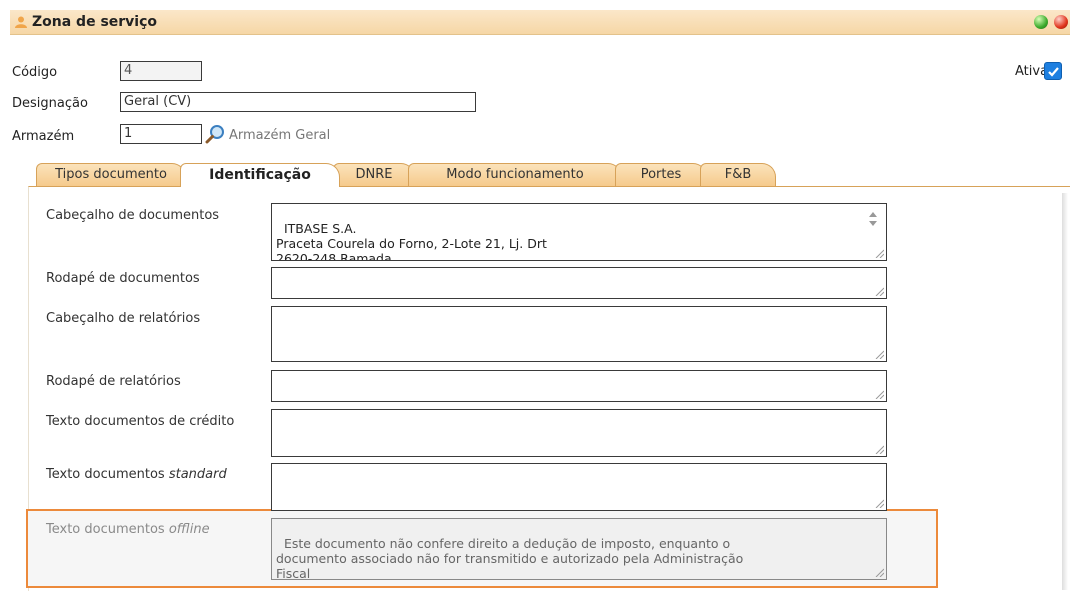 This screenshot has width=1070, height=591. Describe the element at coordinates (107, 529) in the screenshot. I see `texto-offline-label-prefix: Texto documentos` at that location.